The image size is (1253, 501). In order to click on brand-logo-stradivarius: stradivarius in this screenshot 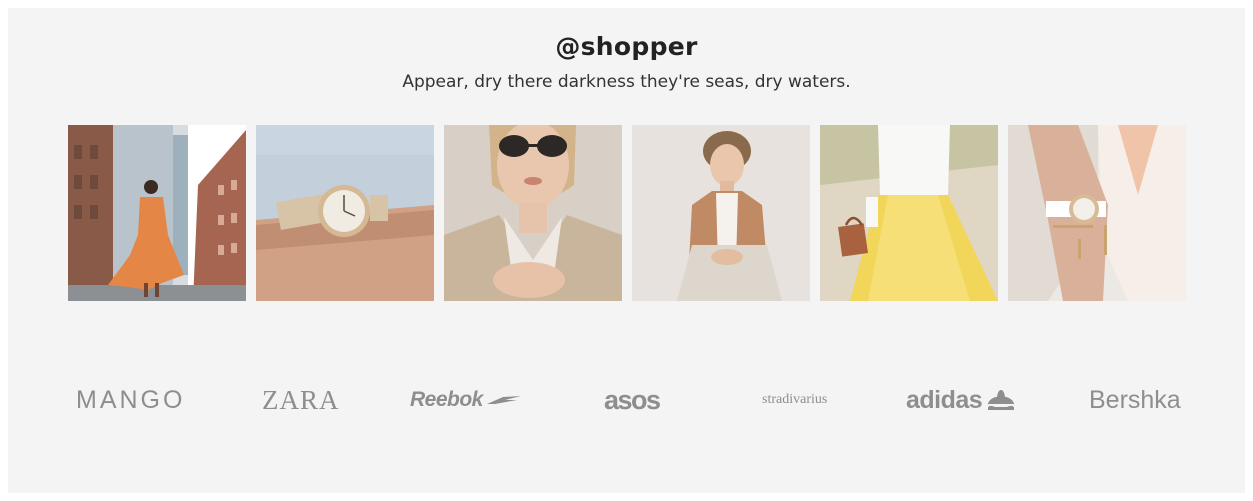, I will do `click(794, 400)`.